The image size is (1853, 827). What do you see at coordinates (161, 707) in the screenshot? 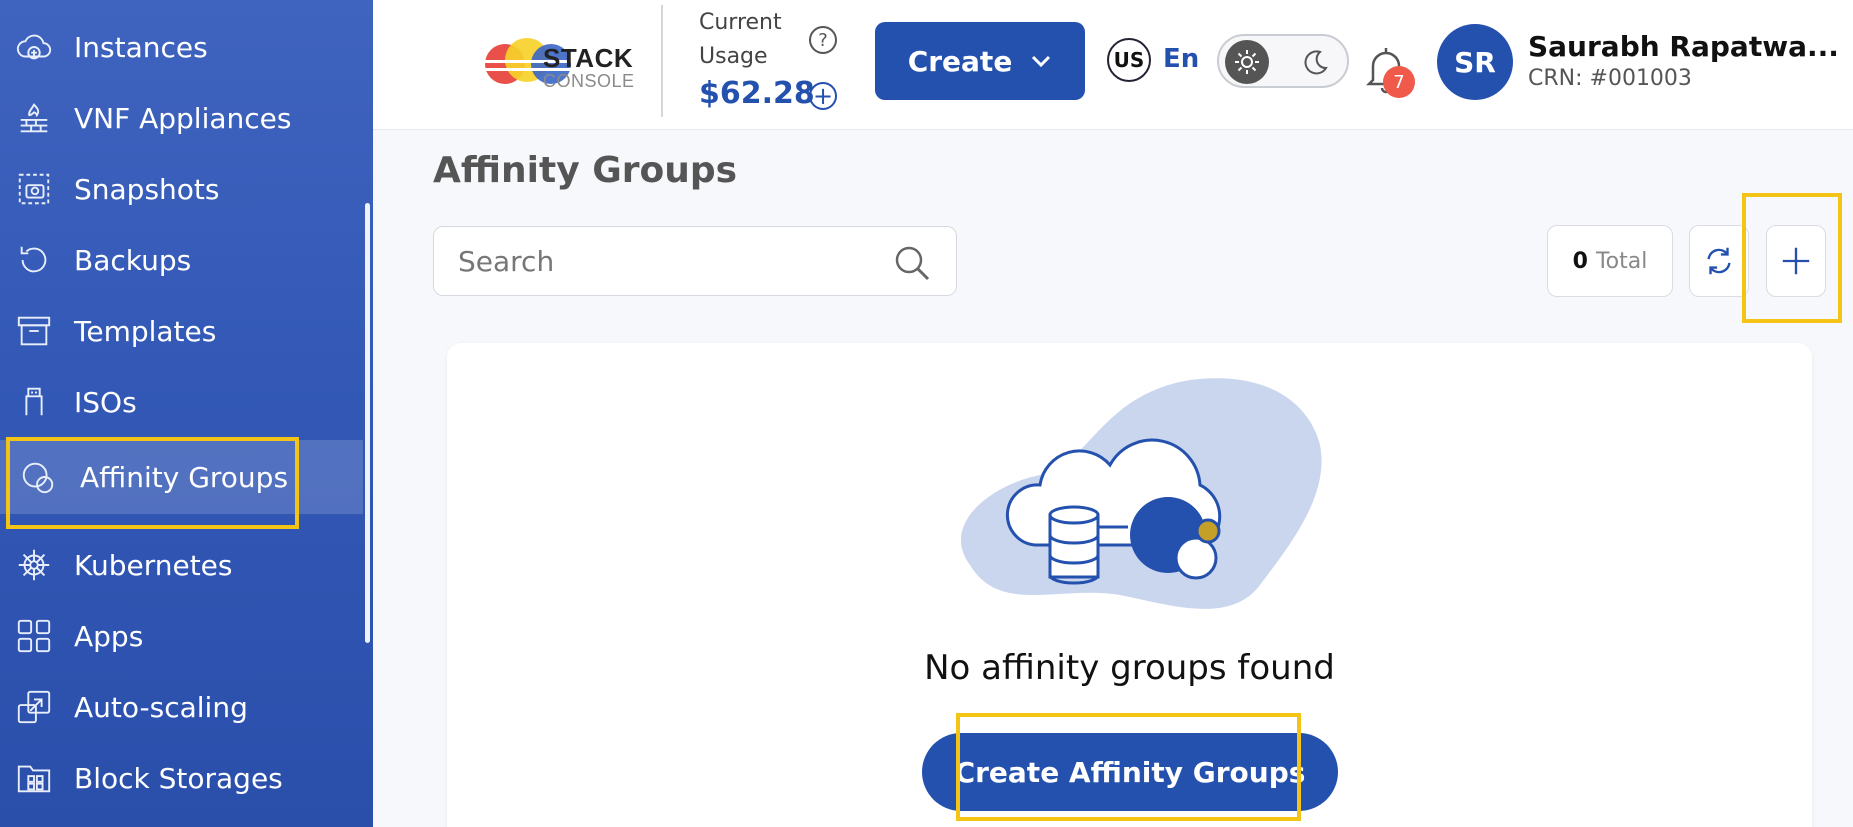
I see `sidebar-item-label: Auto-scaling` at bounding box center [161, 707].